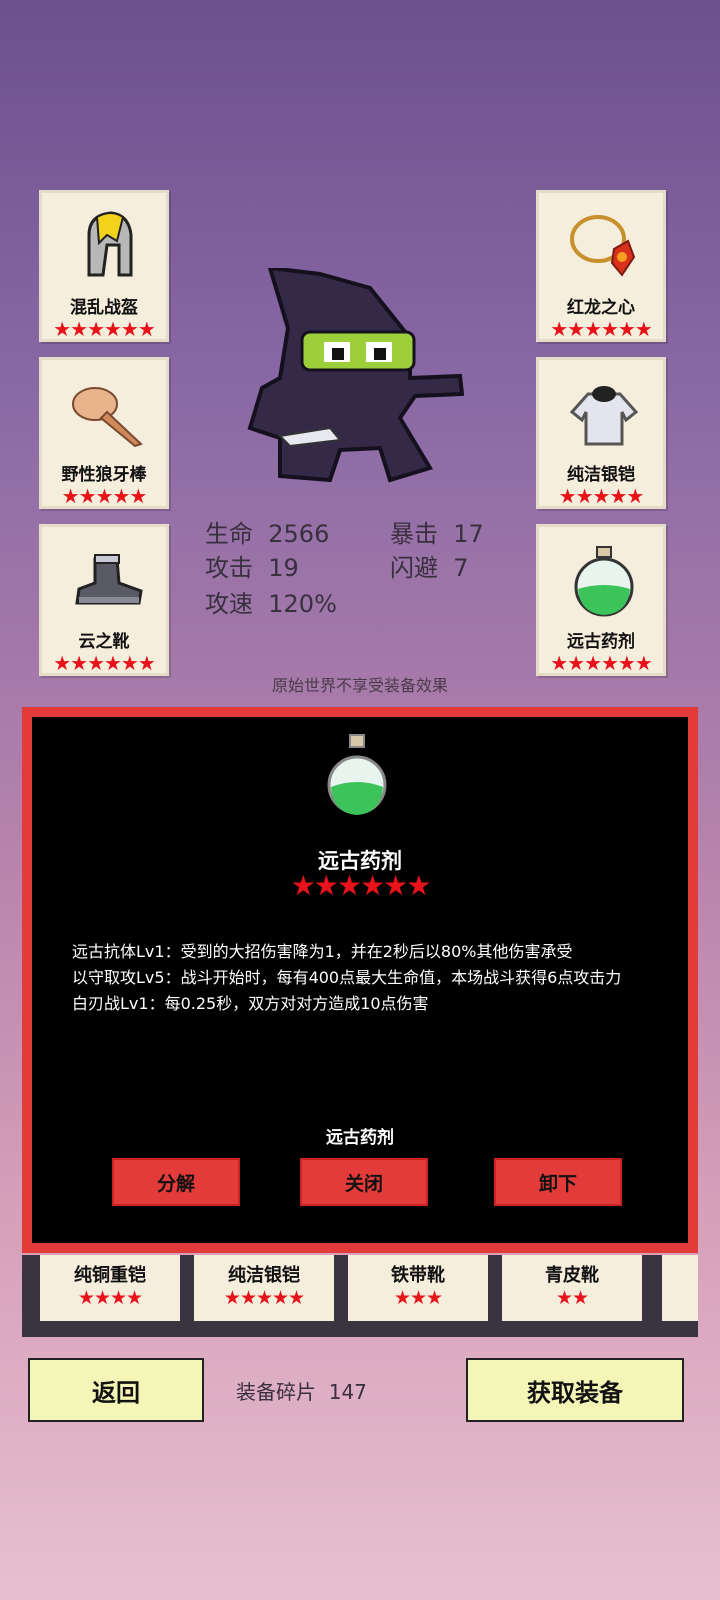 This screenshot has width=720, height=1600. I want to click on modal-stars: ★★★★★★, so click(361, 885).